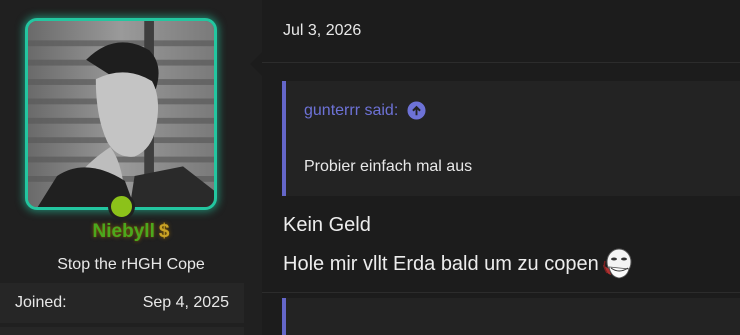  What do you see at coordinates (131, 264) in the screenshot?
I see `user-title: Stop the rHGH Cope` at bounding box center [131, 264].